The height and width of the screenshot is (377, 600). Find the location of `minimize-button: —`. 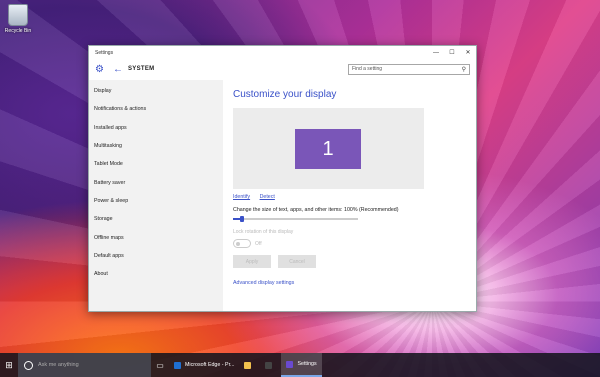

minimize-button: — is located at coordinates (436, 52).